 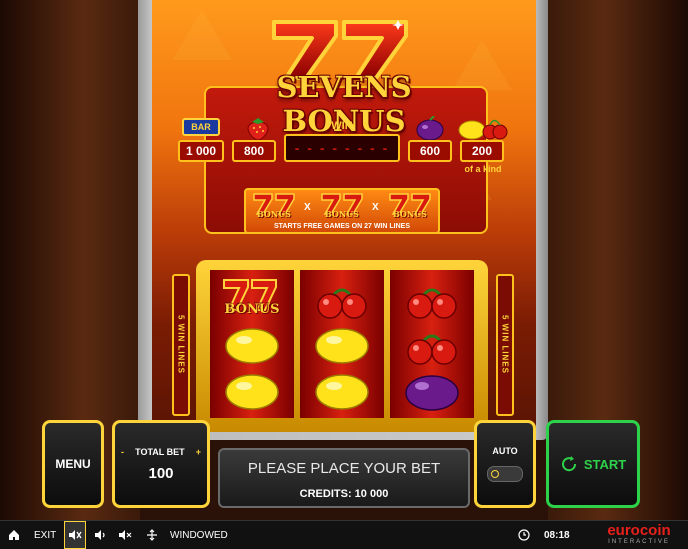 I want to click on turbo-icon, so click(x=75, y=535).